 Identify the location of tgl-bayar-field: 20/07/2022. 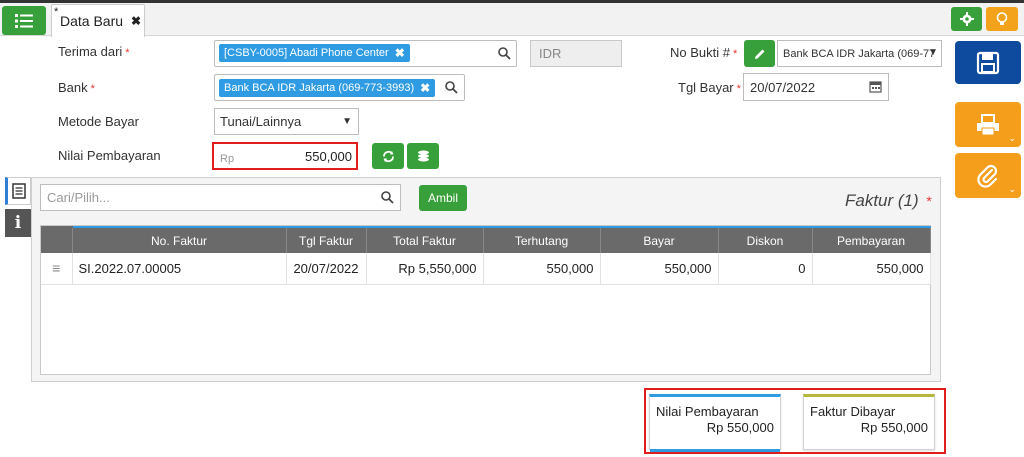
(816, 87).